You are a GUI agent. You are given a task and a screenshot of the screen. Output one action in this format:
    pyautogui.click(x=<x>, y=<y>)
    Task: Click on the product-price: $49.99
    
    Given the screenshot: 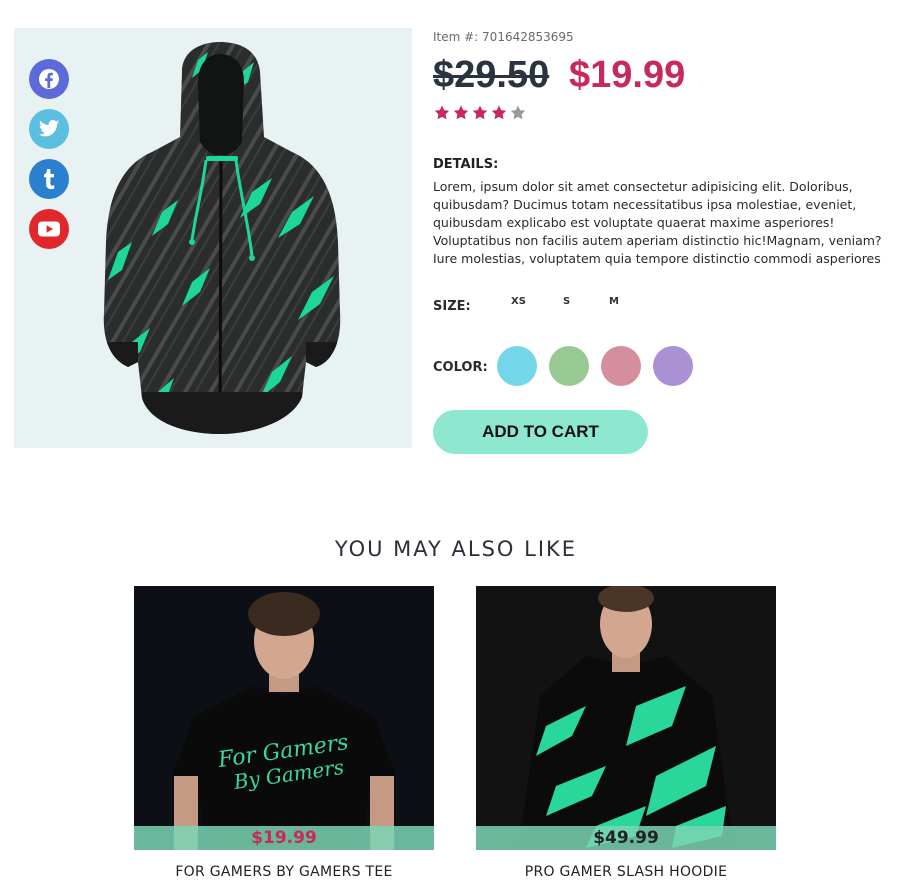 What is the action you would take?
    pyautogui.click(x=626, y=838)
    